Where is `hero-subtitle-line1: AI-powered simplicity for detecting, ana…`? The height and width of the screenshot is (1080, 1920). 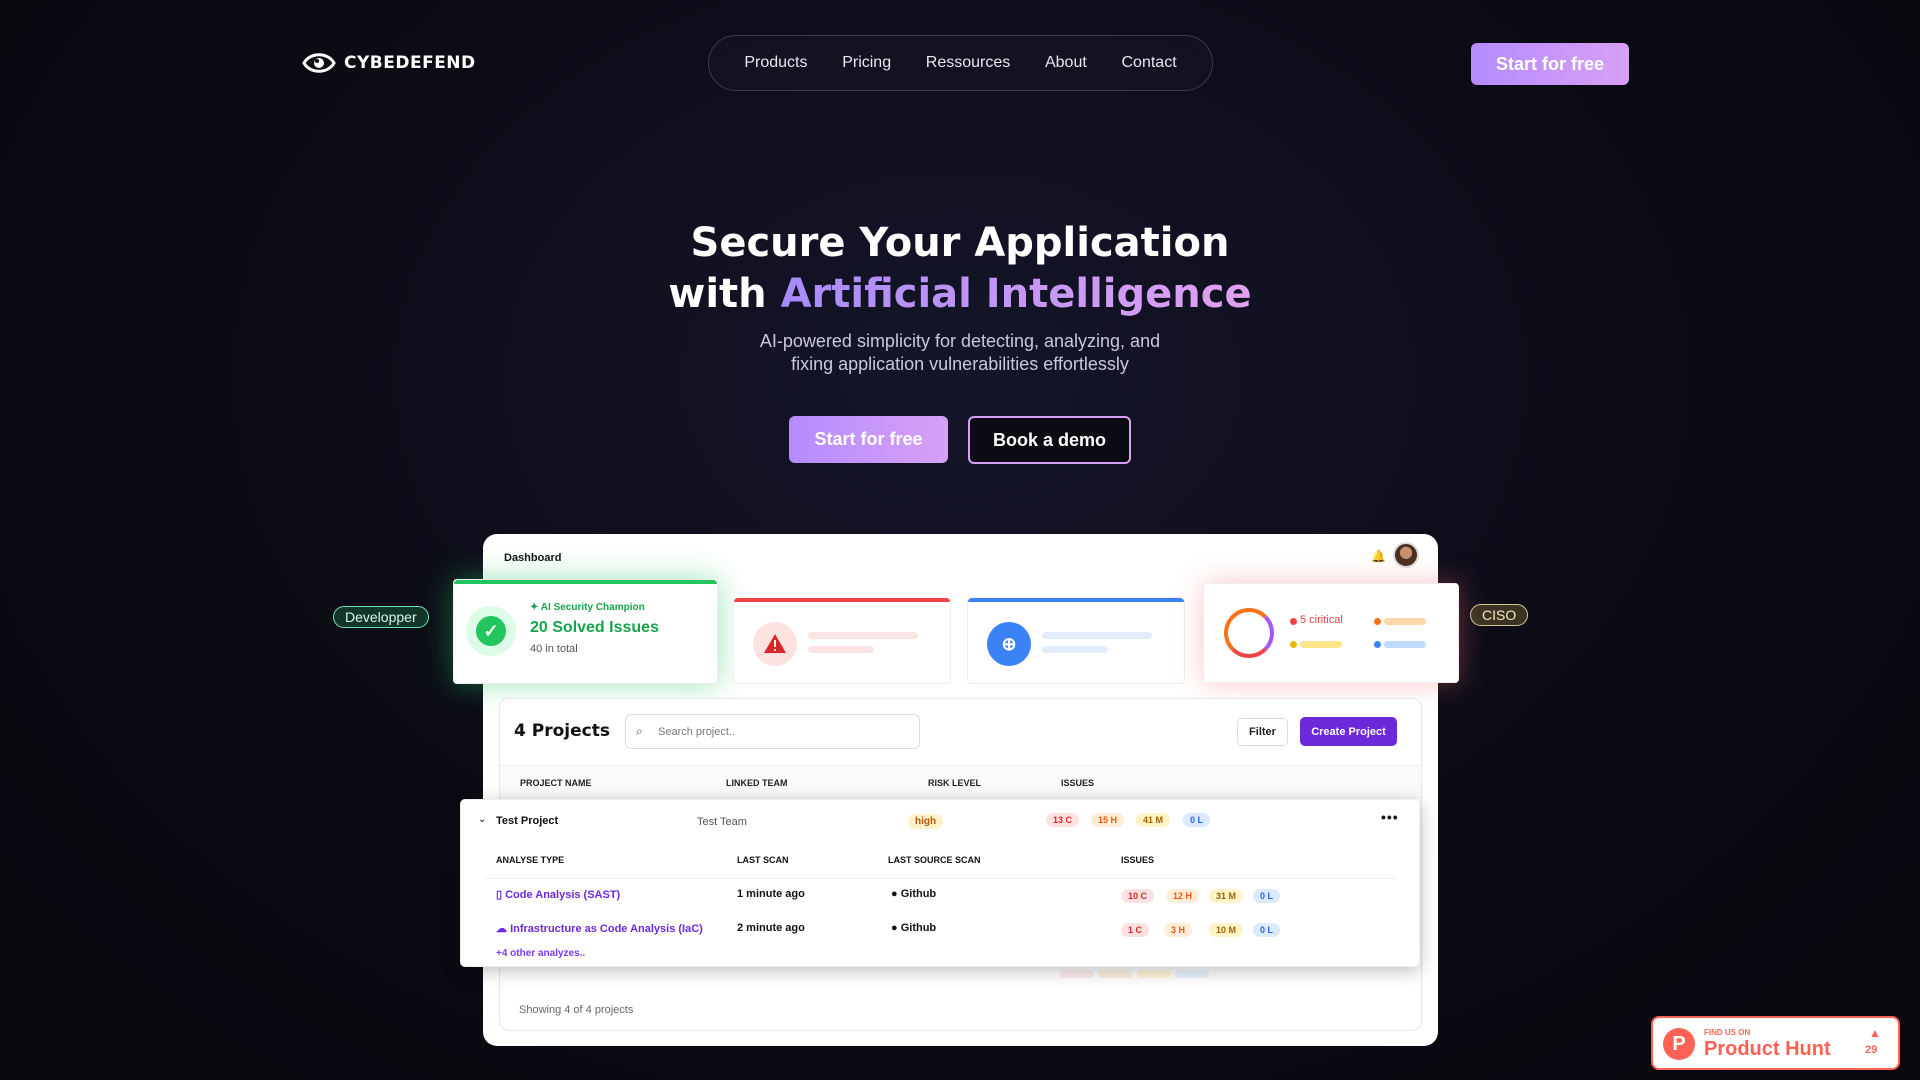 hero-subtitle-line1: AI-powered simplicity for detecting, ana… is located at coordinates (960, 341).